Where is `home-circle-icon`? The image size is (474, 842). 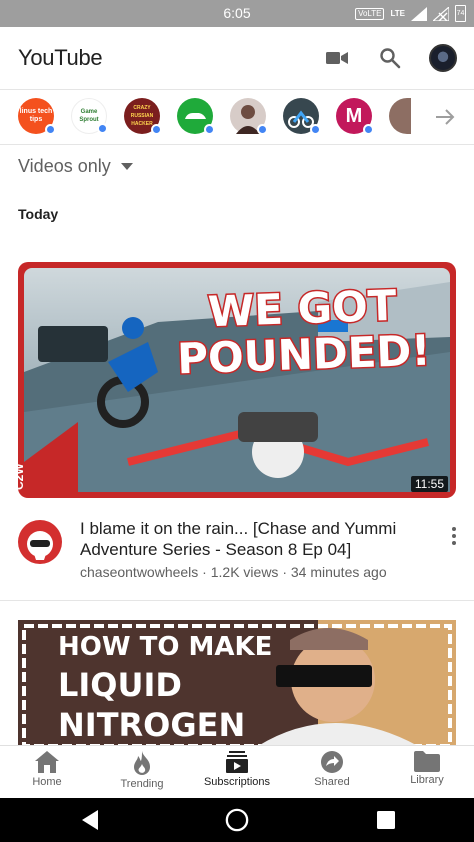
home-circle-icon is located at coordinates (237, 820).